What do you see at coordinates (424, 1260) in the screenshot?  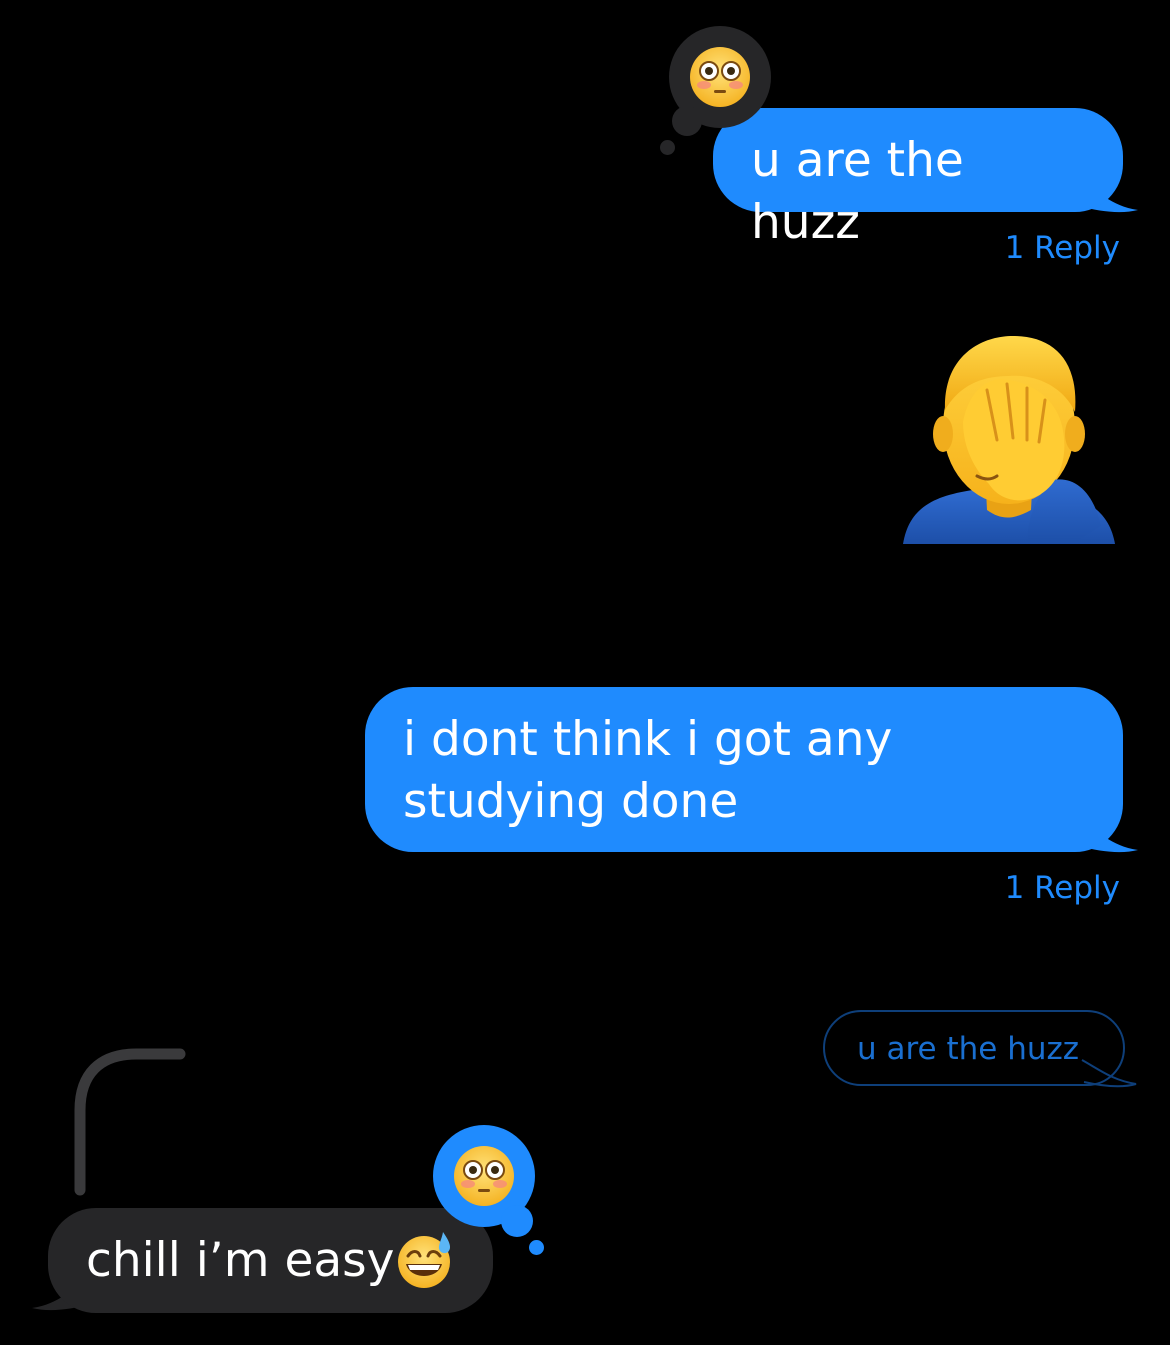 I see `grinning-face-with-sweat-icon` at bounding box center [424, 1260].